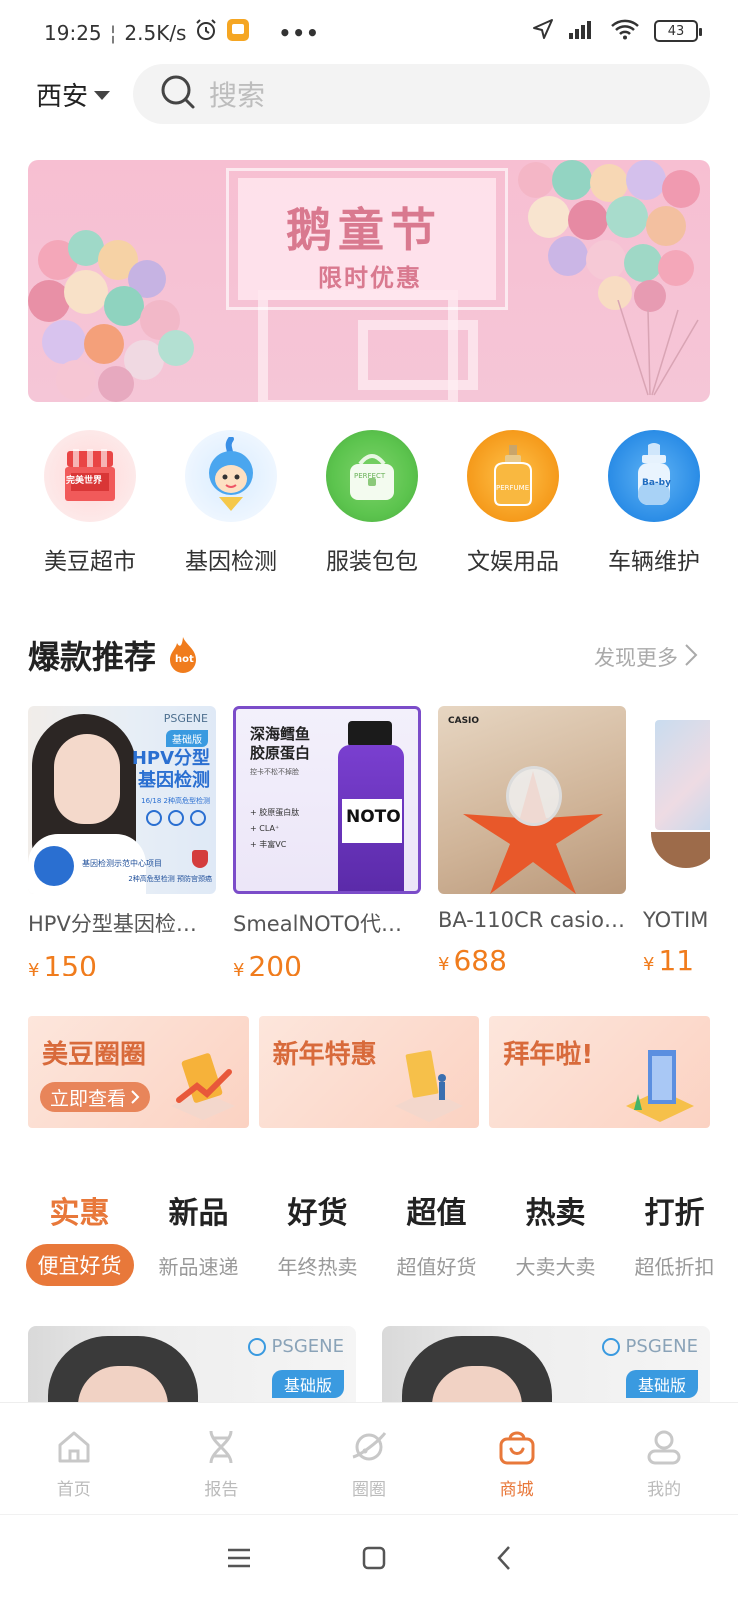  I want to click on category-entertainment: PERFUME 文娱用品, so click(513, 503).